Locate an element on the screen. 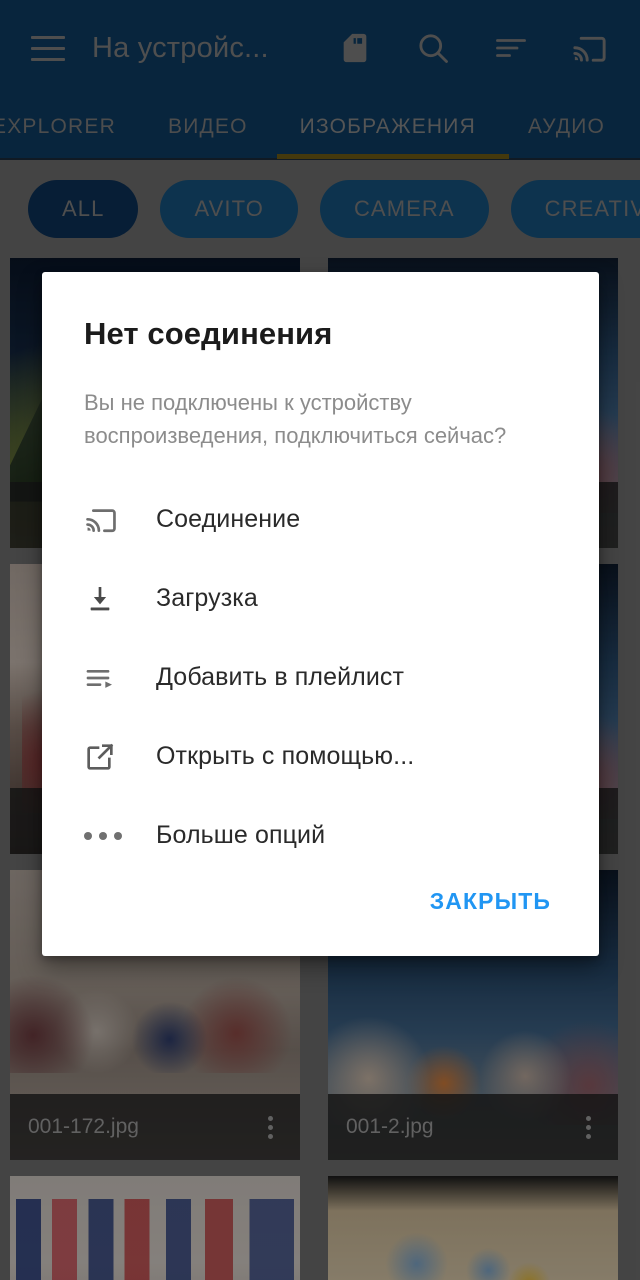  dialog-item-connect: Соединение is located at coordinates (320, 519).